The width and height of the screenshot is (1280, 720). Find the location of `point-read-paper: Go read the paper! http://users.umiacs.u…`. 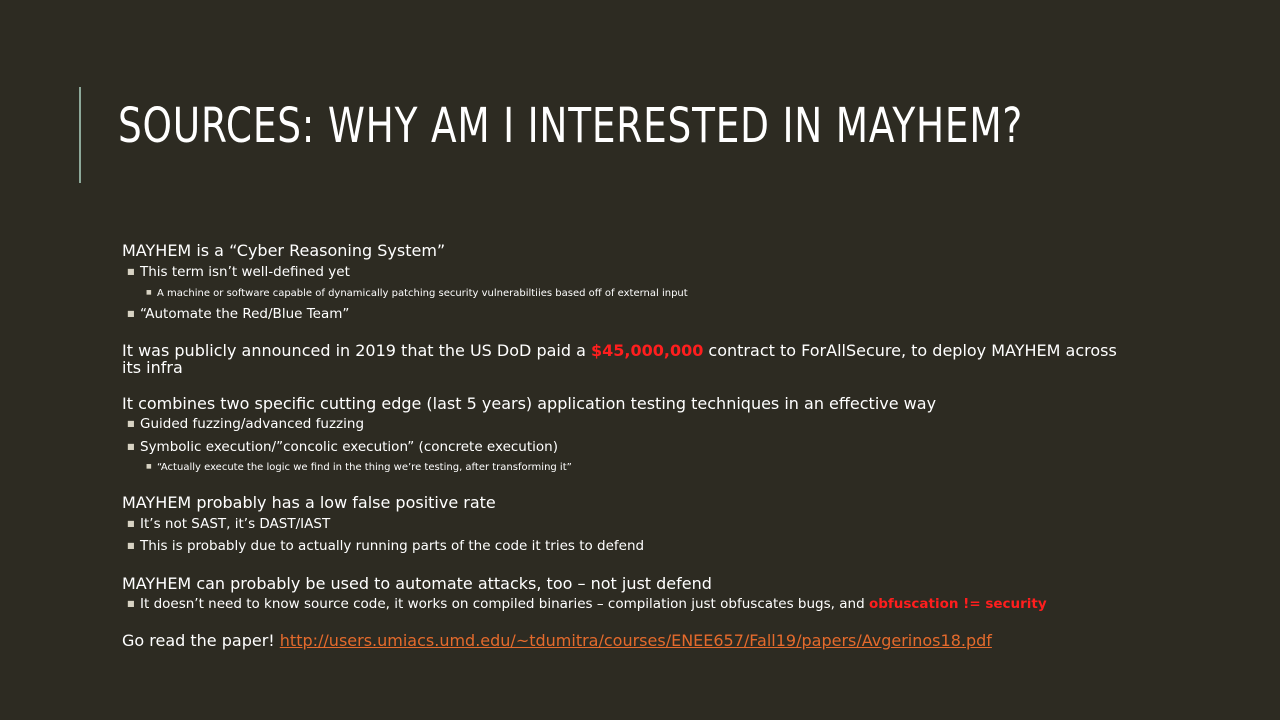

point-read-paper: Go read the paper! http://users.umiacs.u… is located at coordinates (557, 641).